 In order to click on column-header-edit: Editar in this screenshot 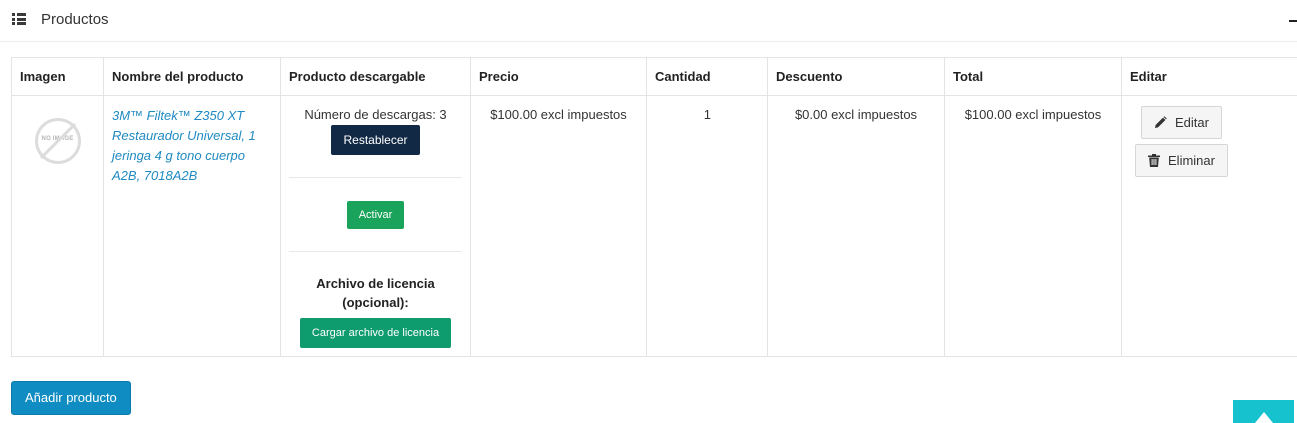, I will do `click(1209, 76)`.